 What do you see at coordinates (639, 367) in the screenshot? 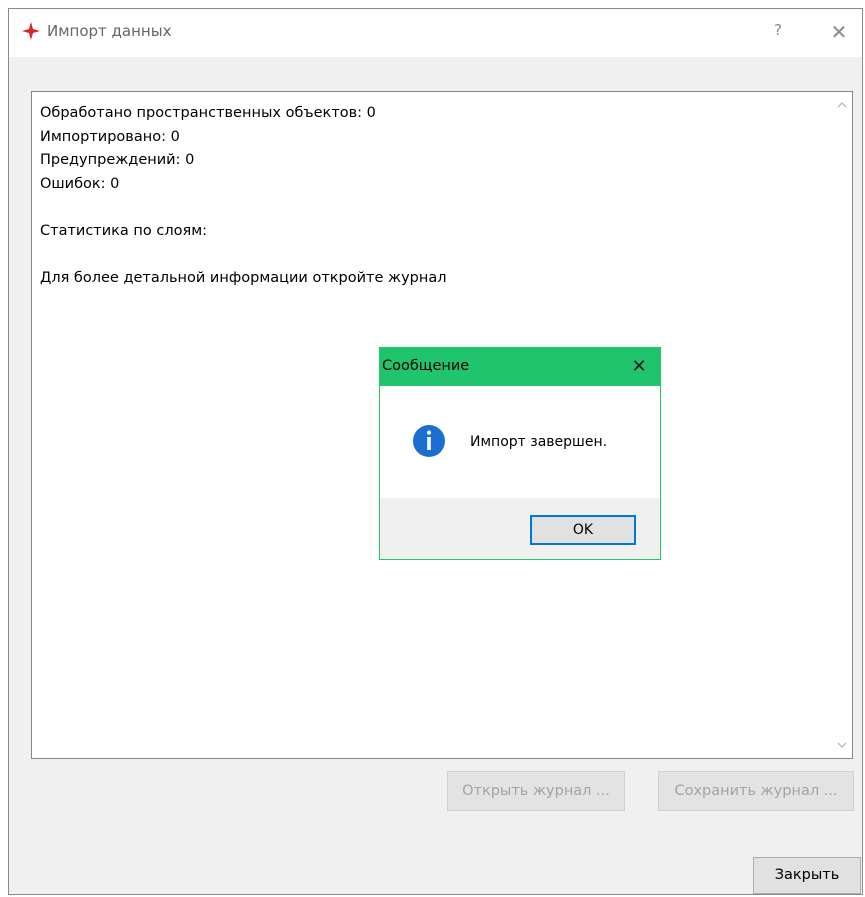
I see `message-close-button: ✕` at bounding box center [639, 367].